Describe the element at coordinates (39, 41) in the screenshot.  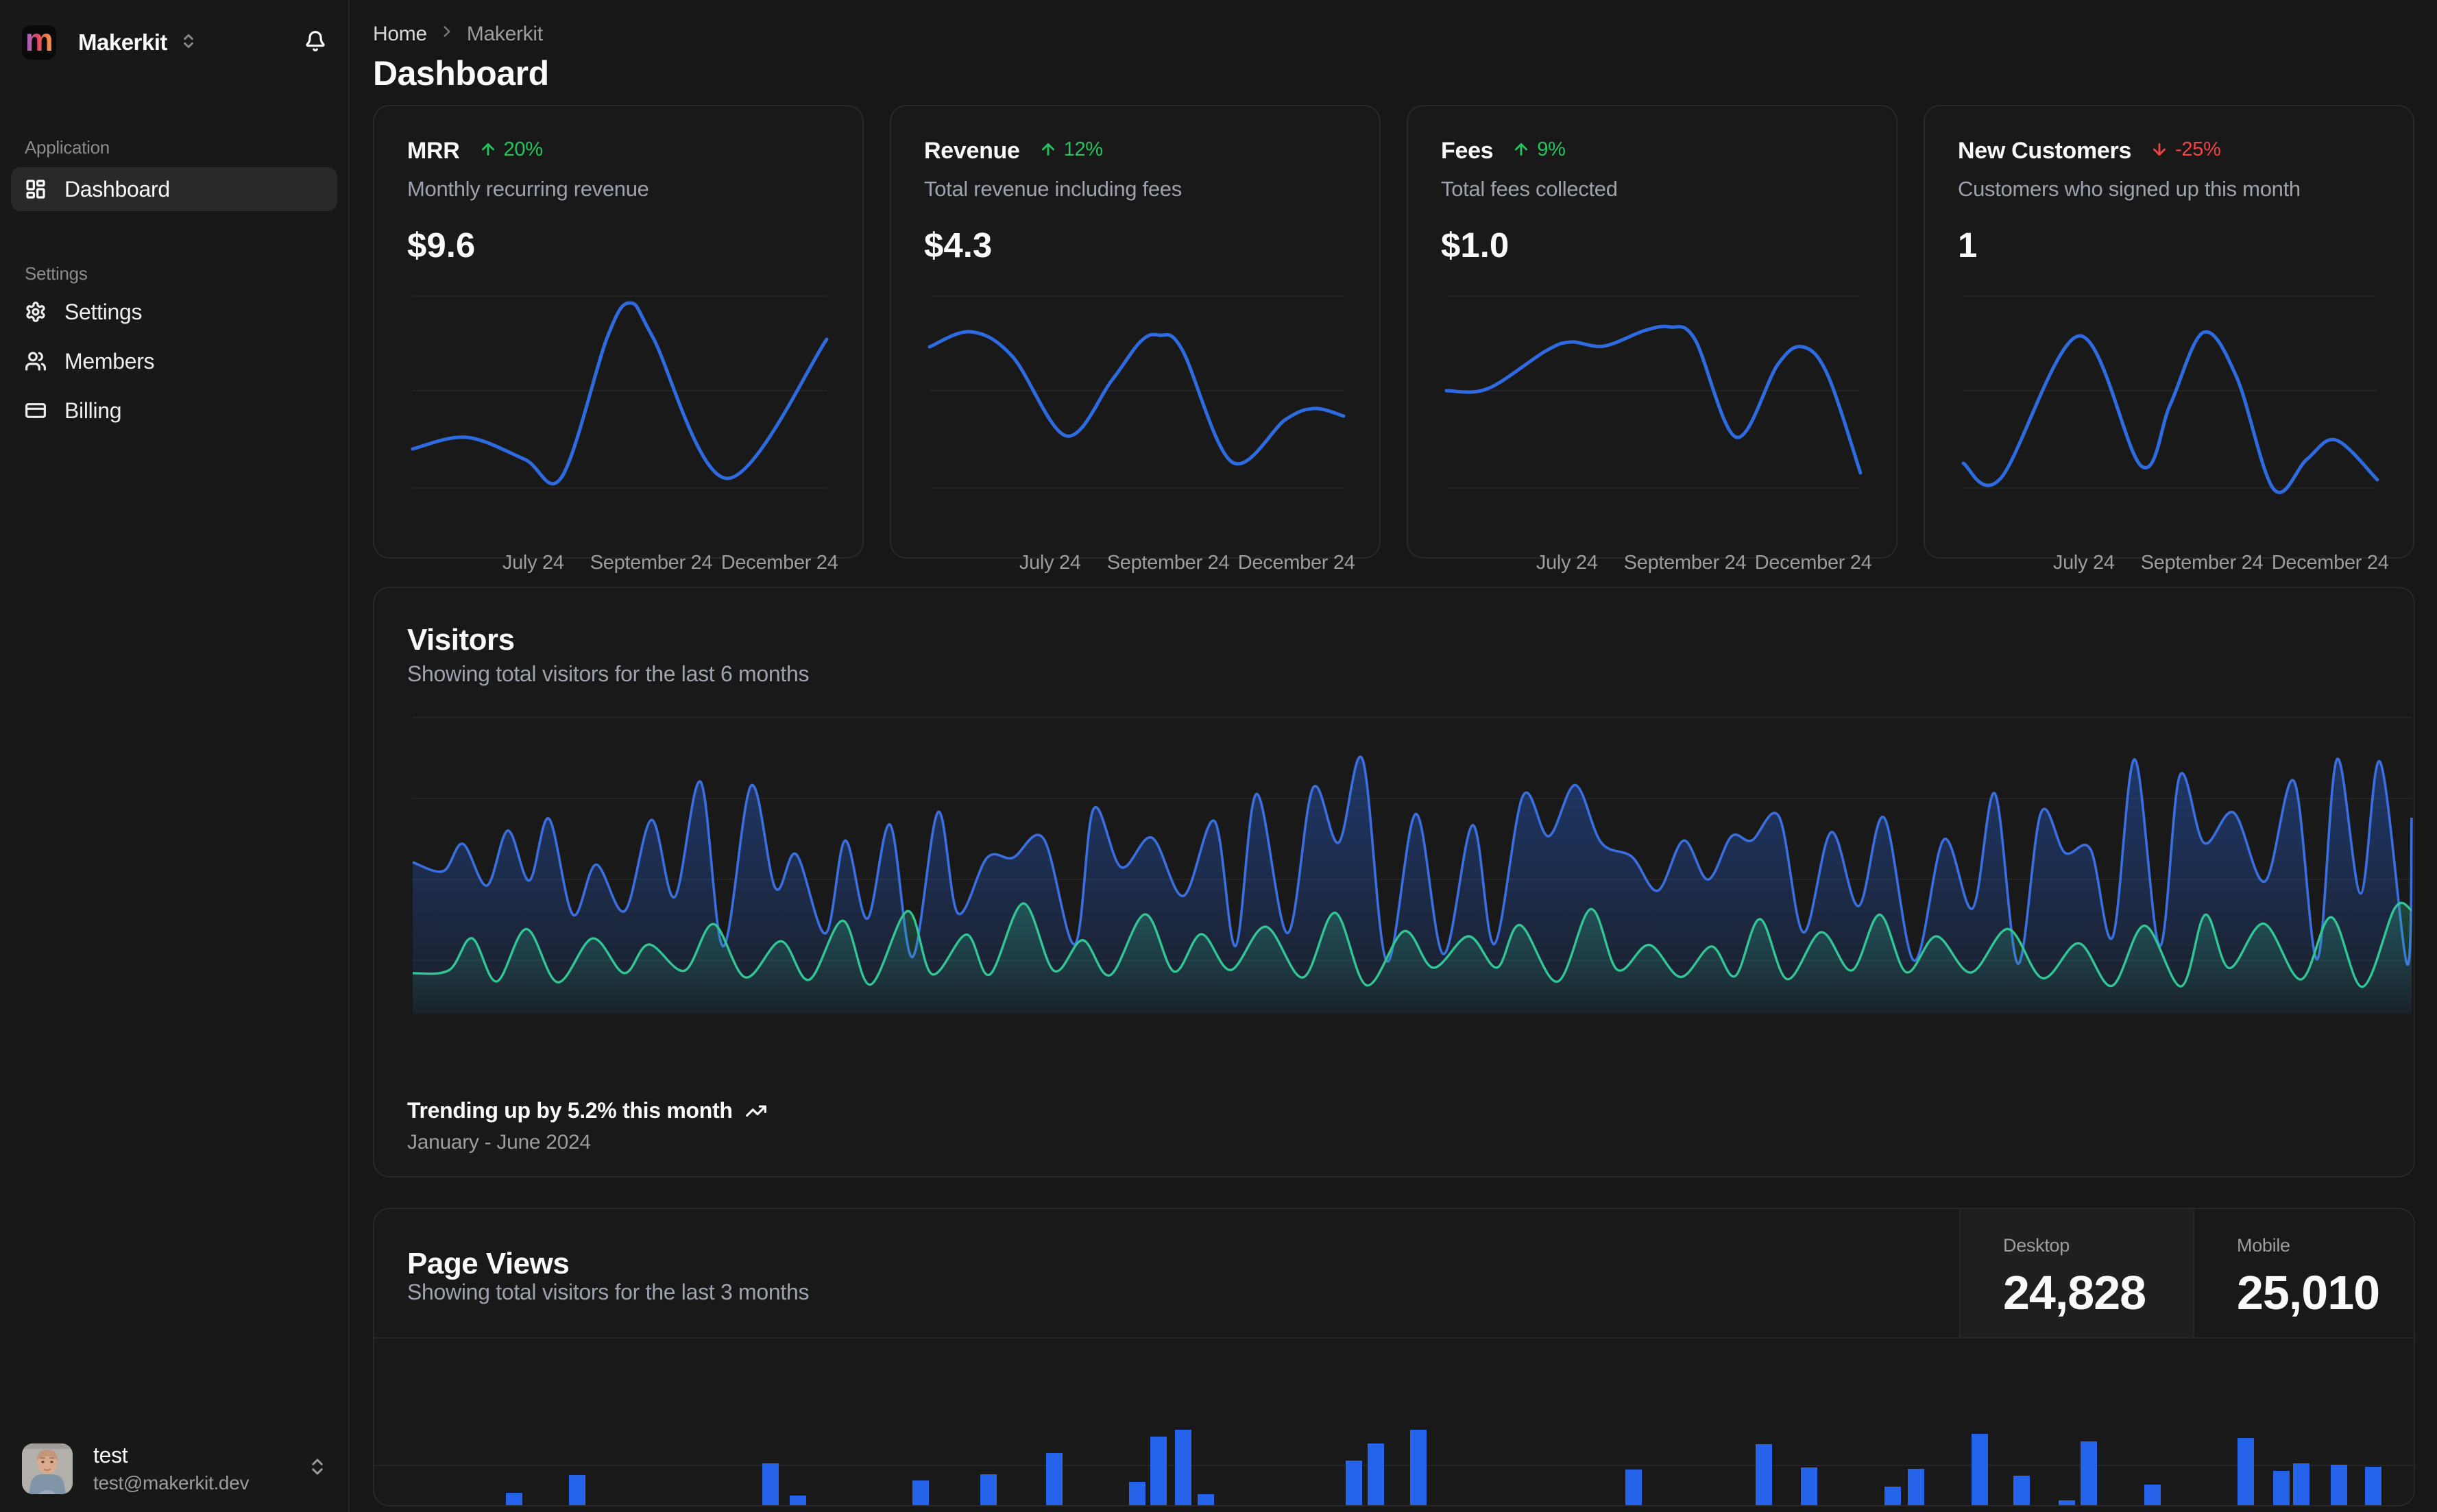
I see `svg-text: m` at that location.